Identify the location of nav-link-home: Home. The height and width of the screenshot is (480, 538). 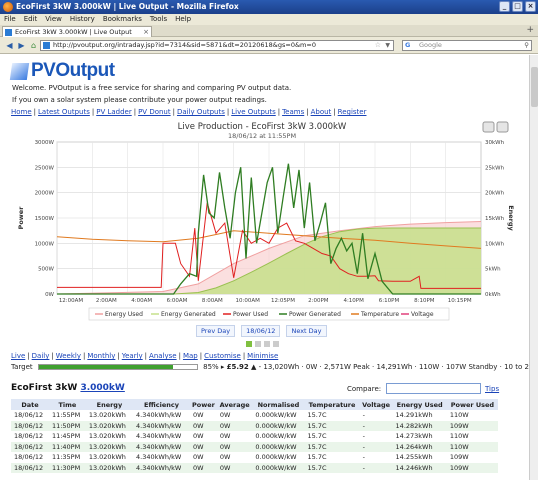
(21, 112).